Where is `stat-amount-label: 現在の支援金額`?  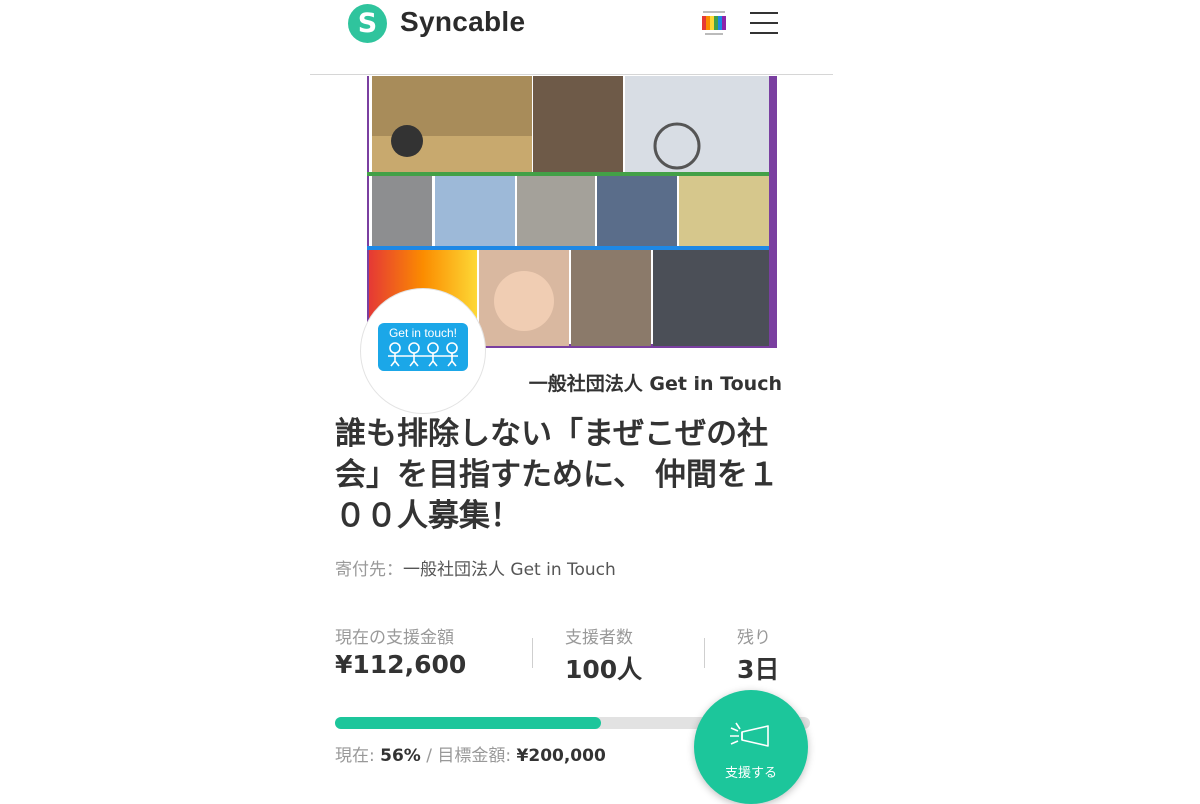
stat-amount-label: 現在の支援金額 is located at coordinates (394, 638).